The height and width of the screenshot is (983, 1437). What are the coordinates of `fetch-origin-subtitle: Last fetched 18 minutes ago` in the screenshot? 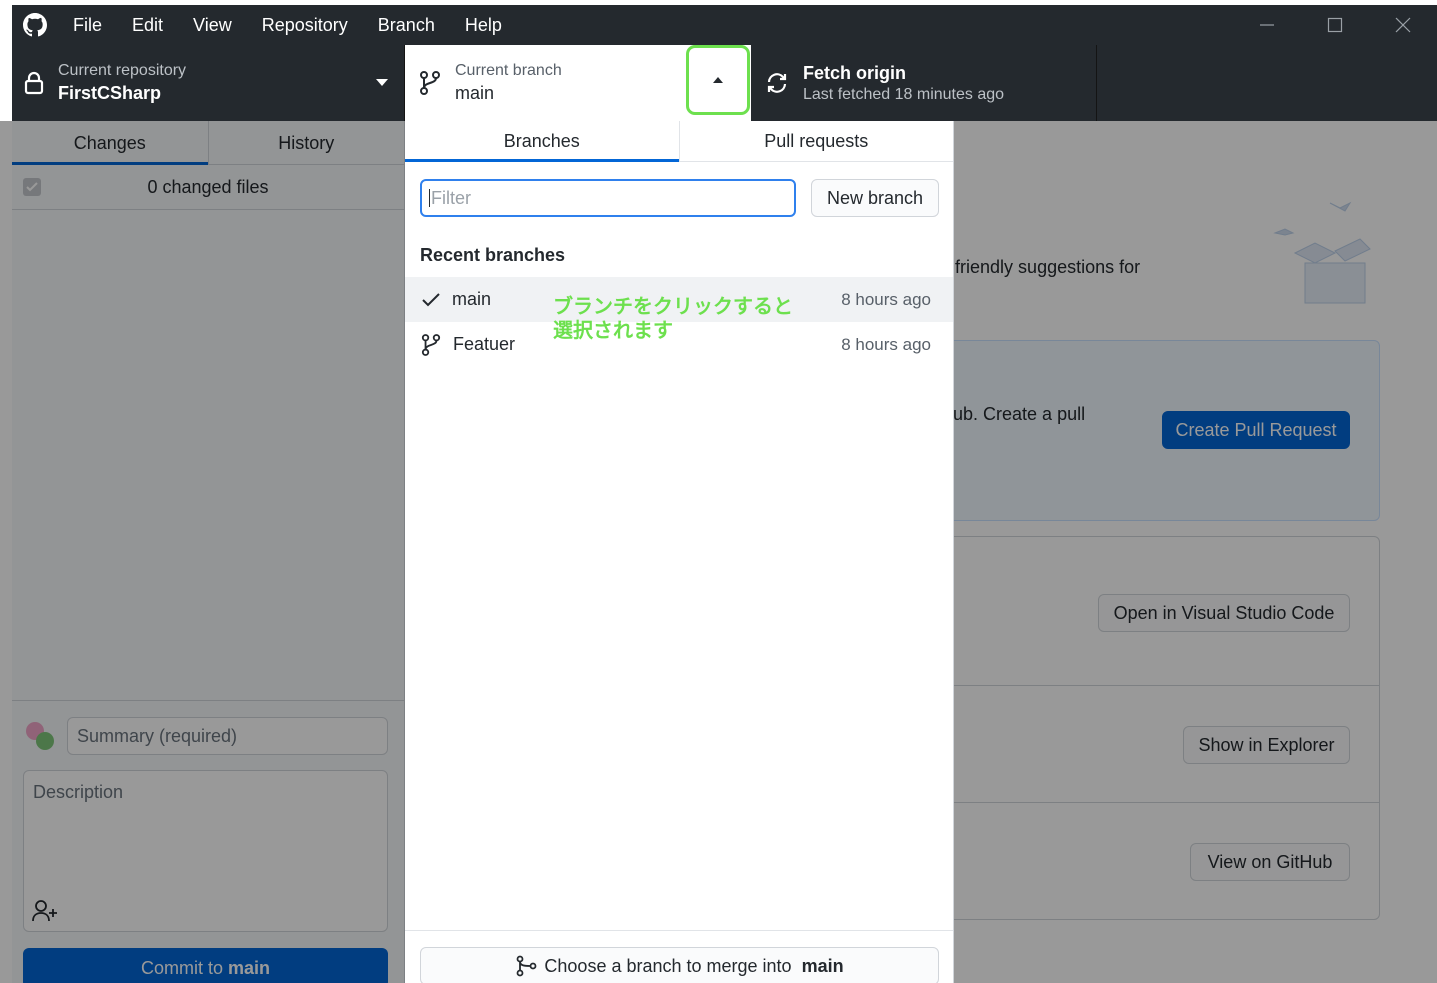 It's located at (904, 94).